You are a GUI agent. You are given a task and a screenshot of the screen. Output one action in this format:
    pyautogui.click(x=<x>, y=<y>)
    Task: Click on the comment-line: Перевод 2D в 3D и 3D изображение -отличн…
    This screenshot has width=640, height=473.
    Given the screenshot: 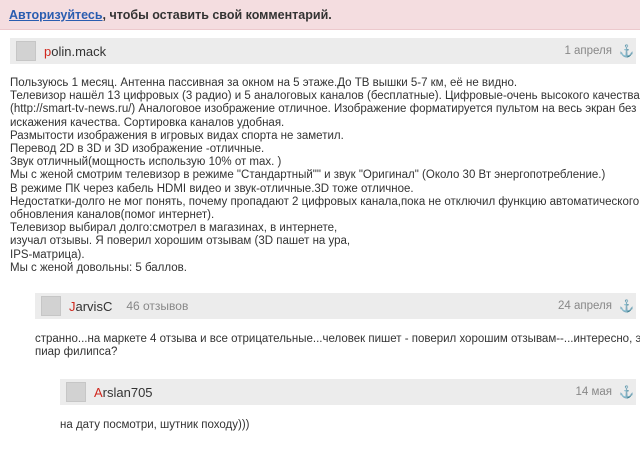 What is the action you would take?
    pyautogui.click(x=137, y=149)
    